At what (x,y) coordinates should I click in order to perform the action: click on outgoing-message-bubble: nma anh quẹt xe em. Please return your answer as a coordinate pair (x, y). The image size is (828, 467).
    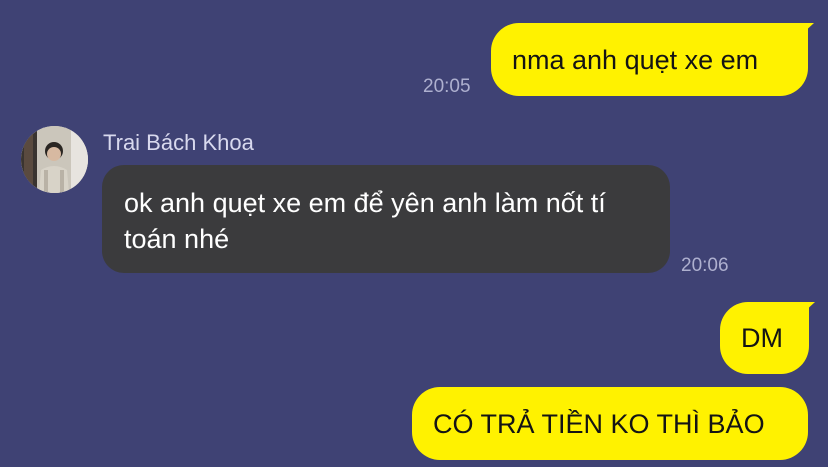
    Looking at the image, I should click on (649, 59).